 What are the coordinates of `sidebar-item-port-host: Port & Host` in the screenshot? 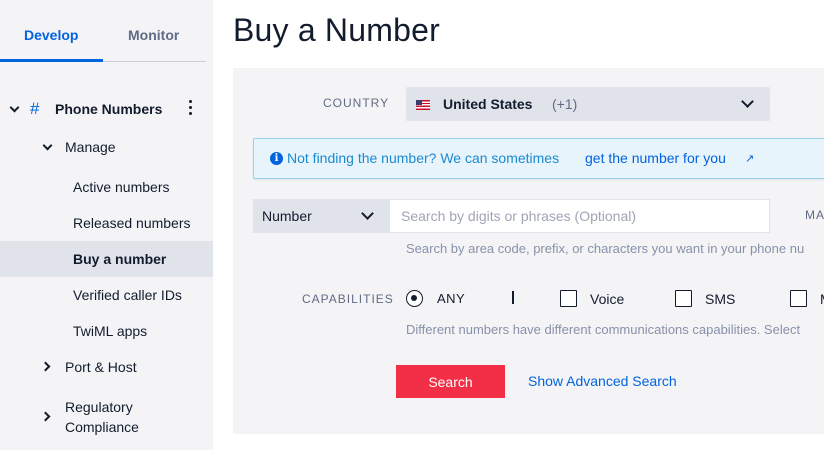 It's located at (101, 367).